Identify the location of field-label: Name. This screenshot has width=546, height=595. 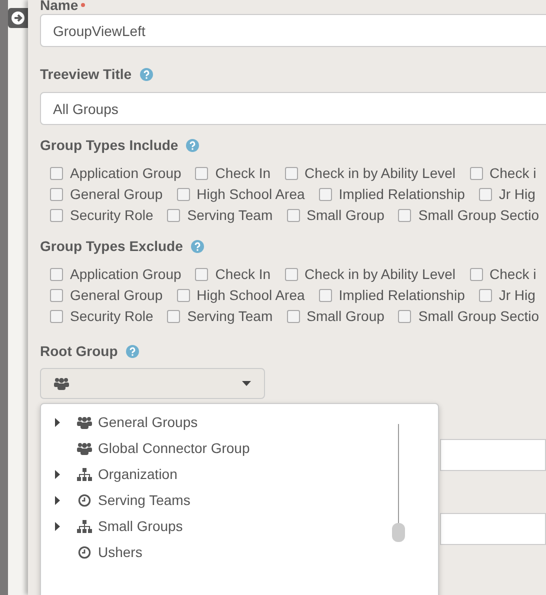
(59, 6).